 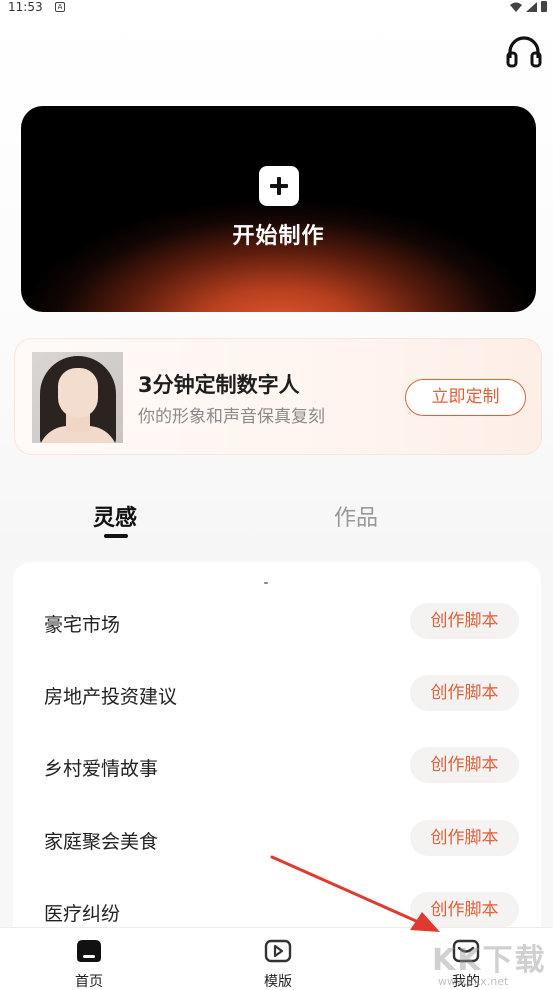 What do you see at coordinates (277, 695) in the screenshot?
I see `list-item: 房地产投资建议 创作脚本` at bounding box center [277, 695].